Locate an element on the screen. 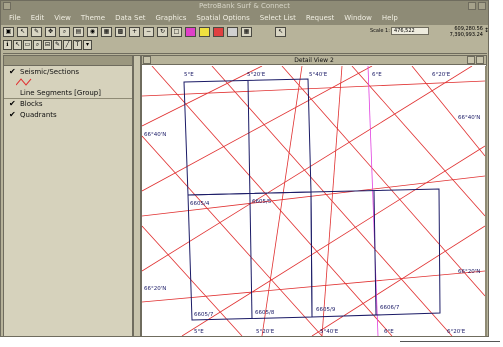 This screenshot has width=503, height=347. map-scrollbar is located at coordinates (486, 201).